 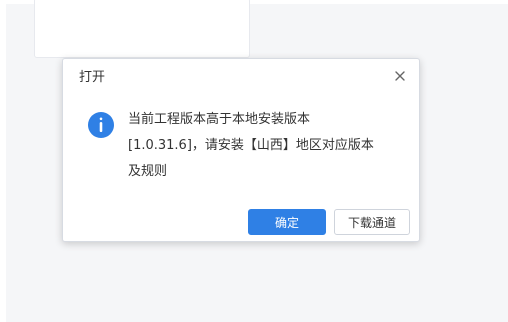 I want to click on message-line-1: 当前工程版本高于本地安装版本, so click(x=219, y=119).